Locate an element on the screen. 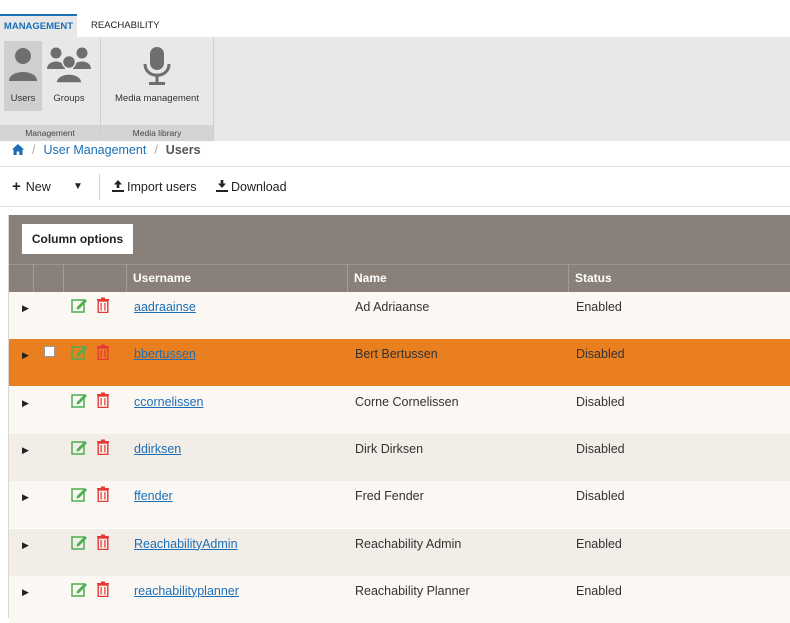 This screenshot has width=790, height=623. breadcrumb-user-management: User Management is located at coordinates (94, 150).